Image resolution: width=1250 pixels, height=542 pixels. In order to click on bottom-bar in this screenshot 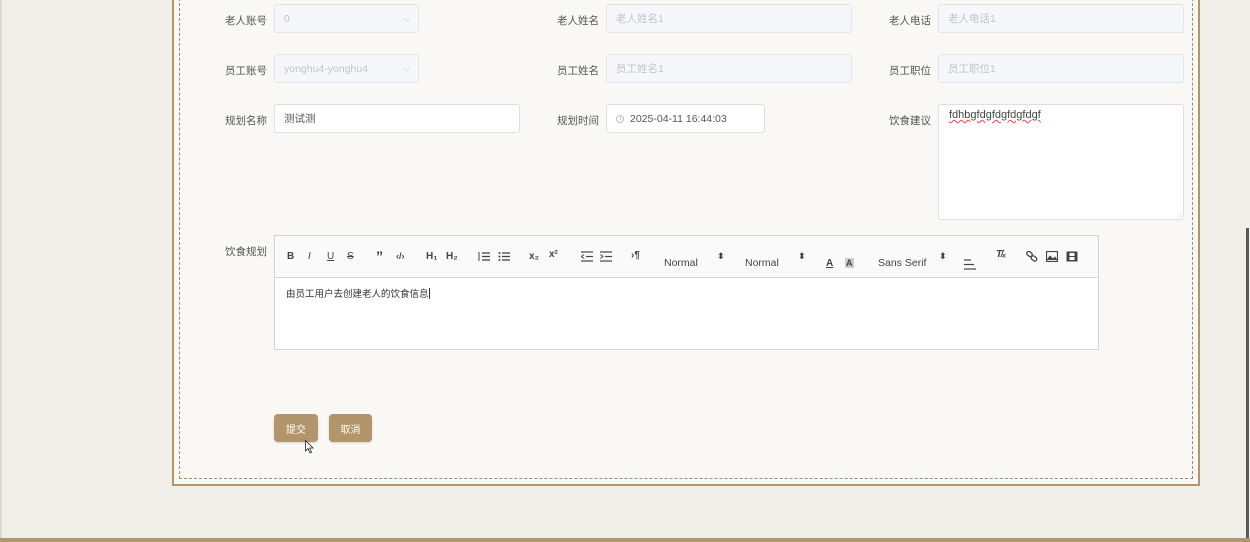, I will do `click(625, 540)`.